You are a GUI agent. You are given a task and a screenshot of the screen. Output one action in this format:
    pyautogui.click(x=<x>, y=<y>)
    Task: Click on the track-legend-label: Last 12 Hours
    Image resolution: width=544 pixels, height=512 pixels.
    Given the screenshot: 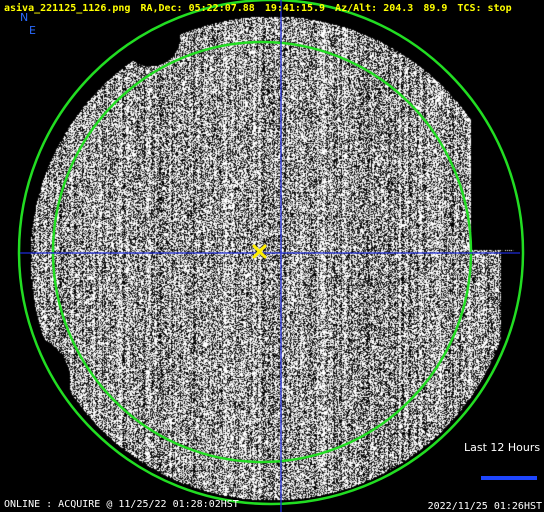 What is the action you would take?
    pyautogui.click(x=502, y=447)
    